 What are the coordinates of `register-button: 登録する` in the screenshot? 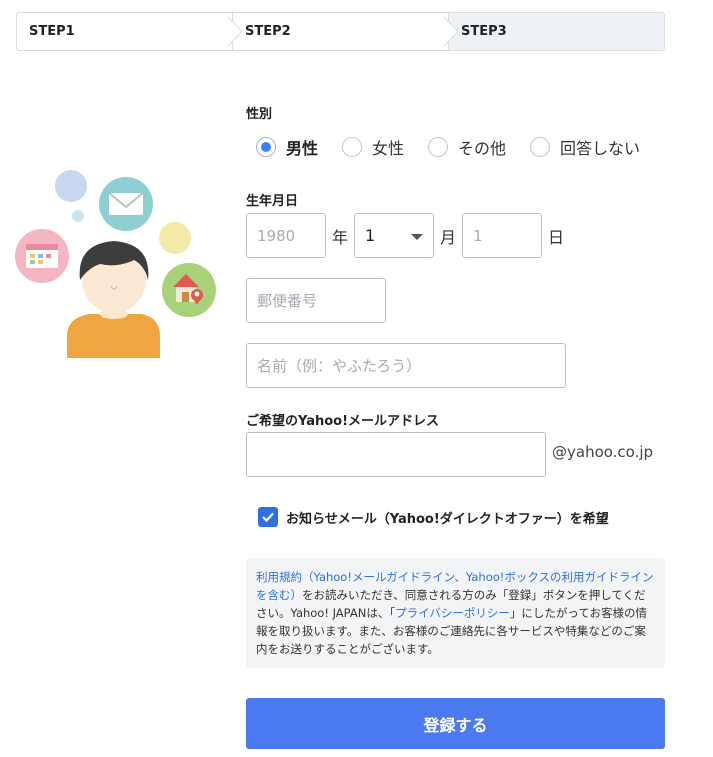 It's located at (455, 723).